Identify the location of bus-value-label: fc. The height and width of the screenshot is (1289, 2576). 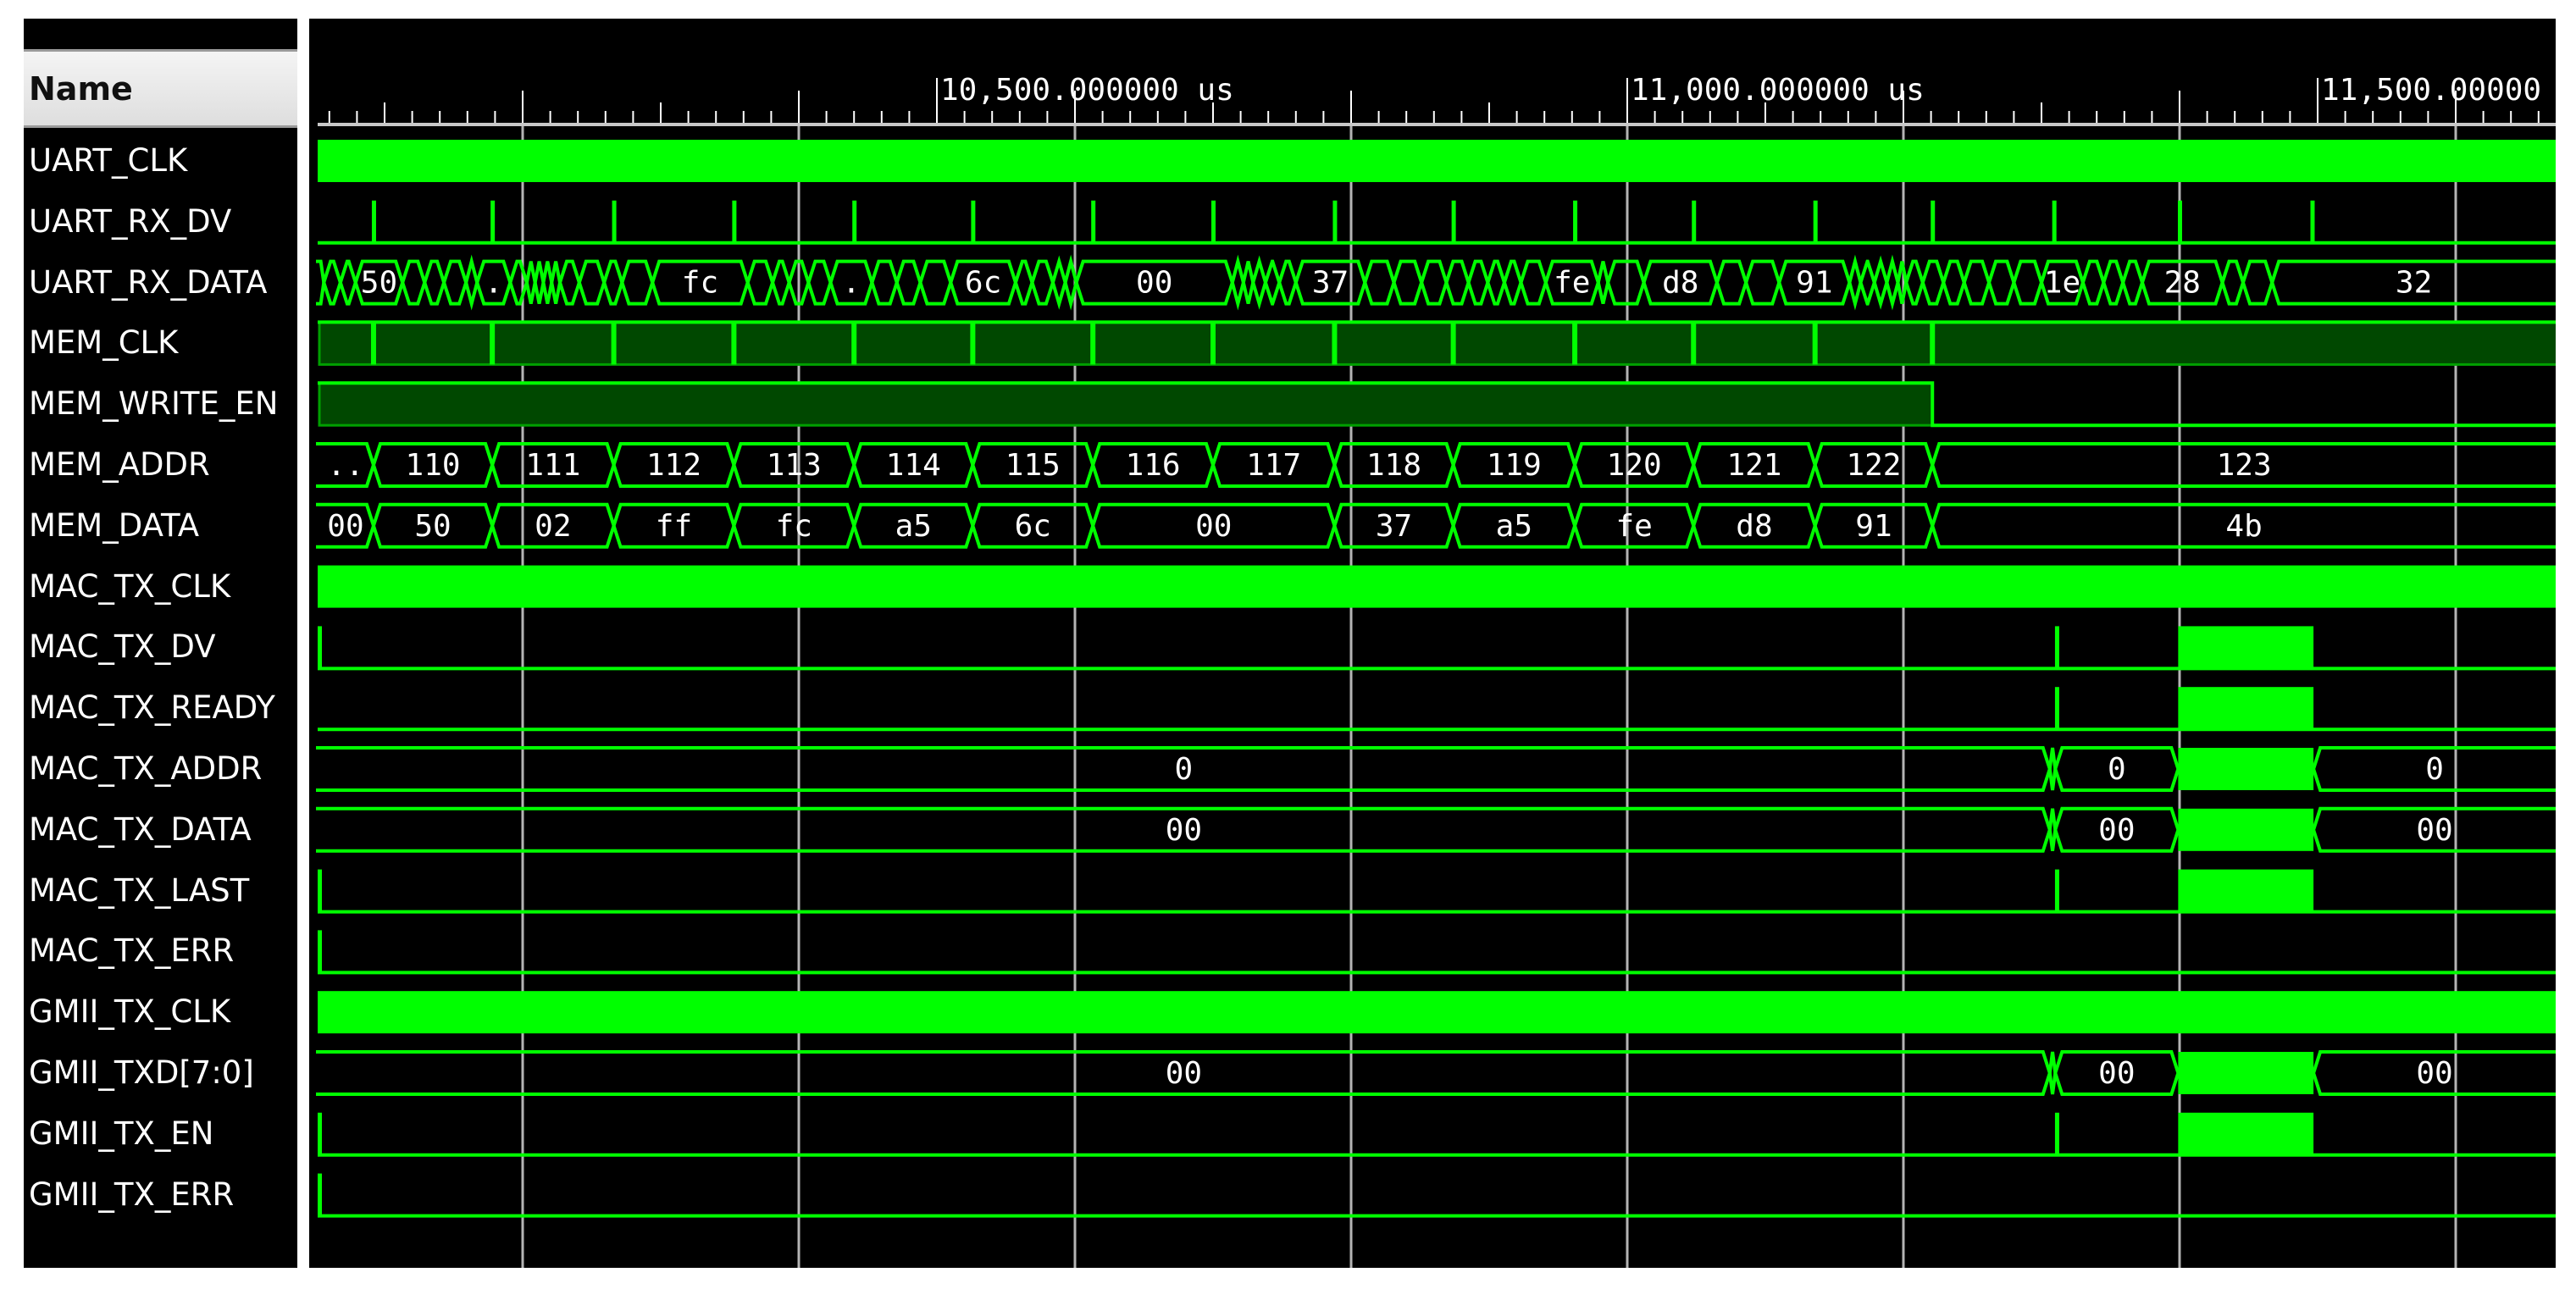
(794, 526).